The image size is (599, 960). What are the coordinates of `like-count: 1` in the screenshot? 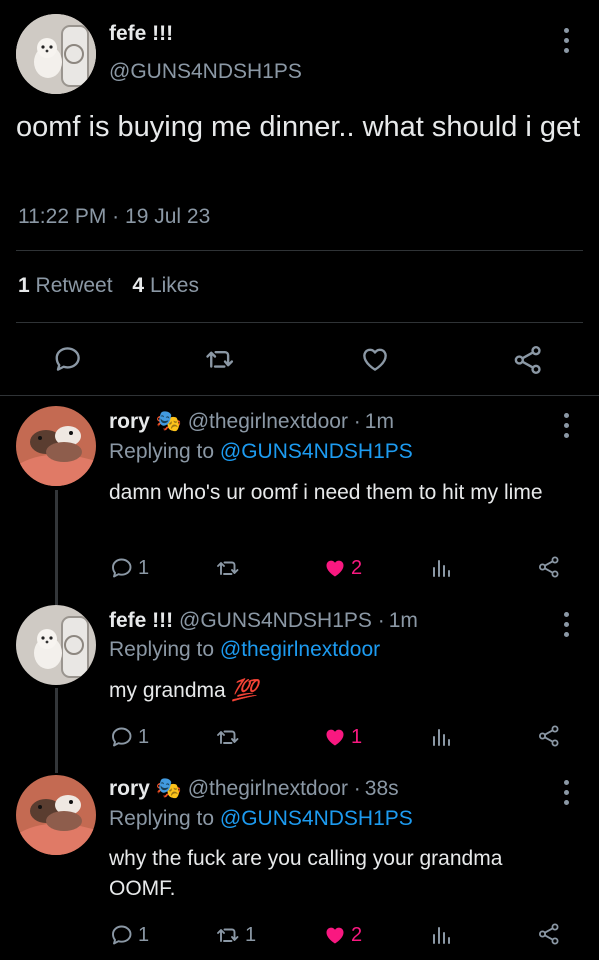 It's located at (357, 736).